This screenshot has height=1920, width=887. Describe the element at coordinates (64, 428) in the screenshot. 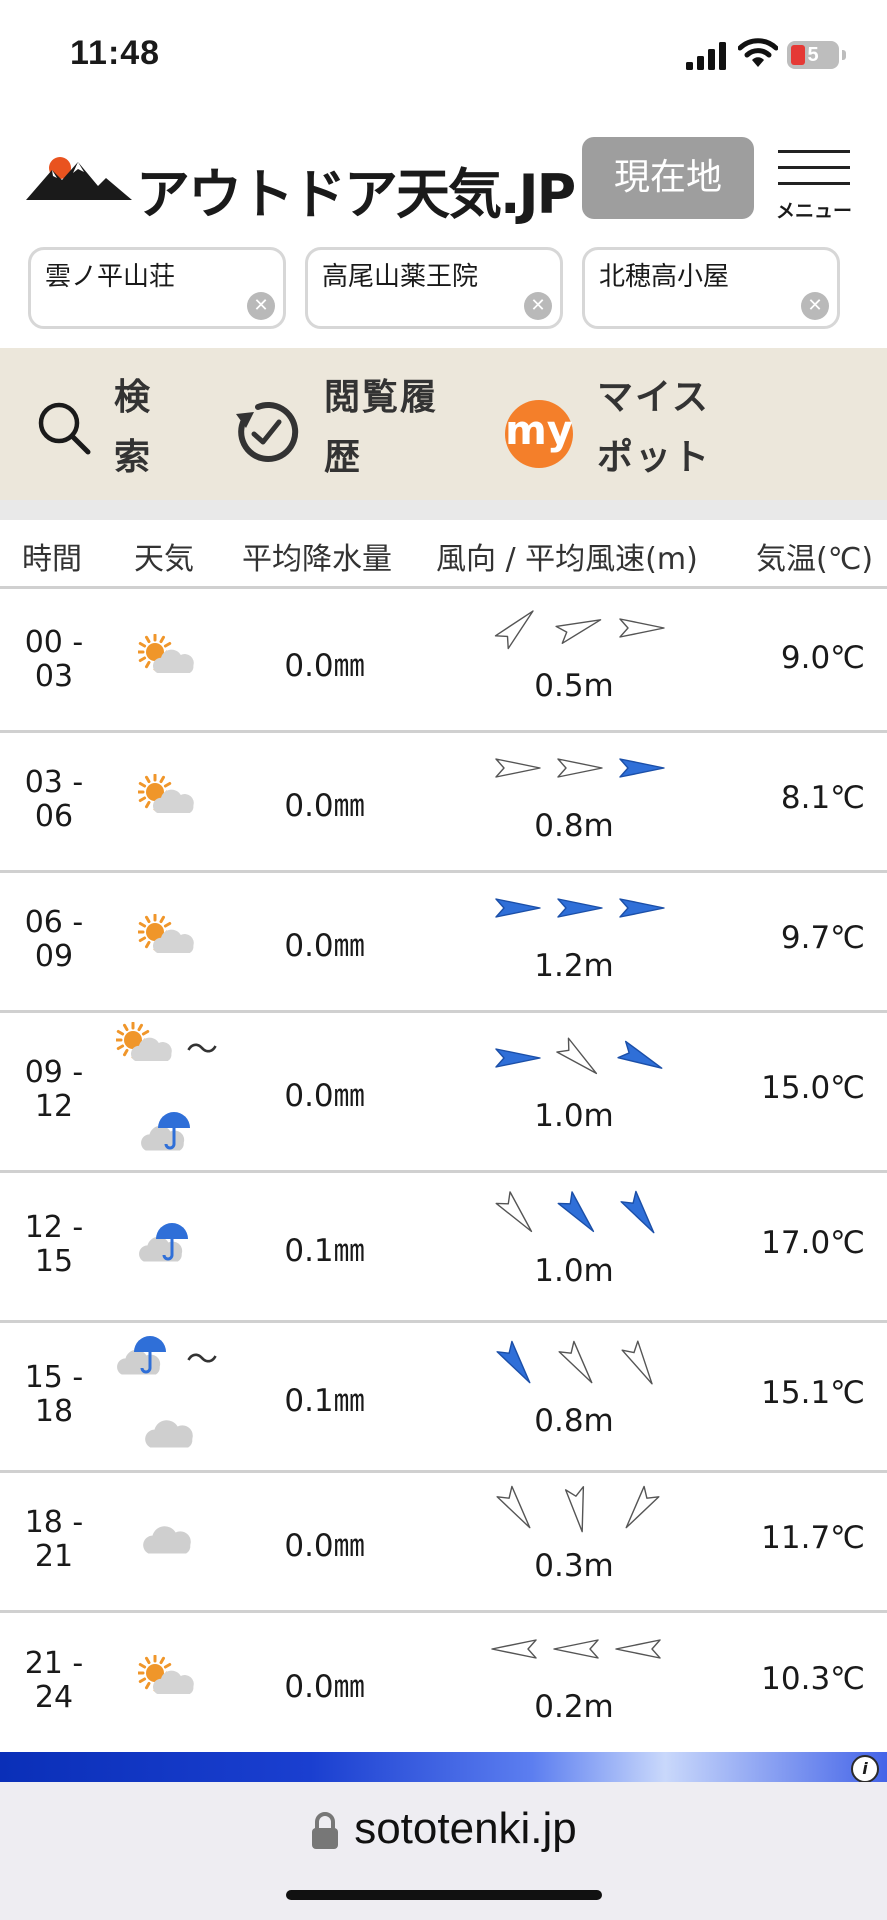

I see `search-icon` at that location.